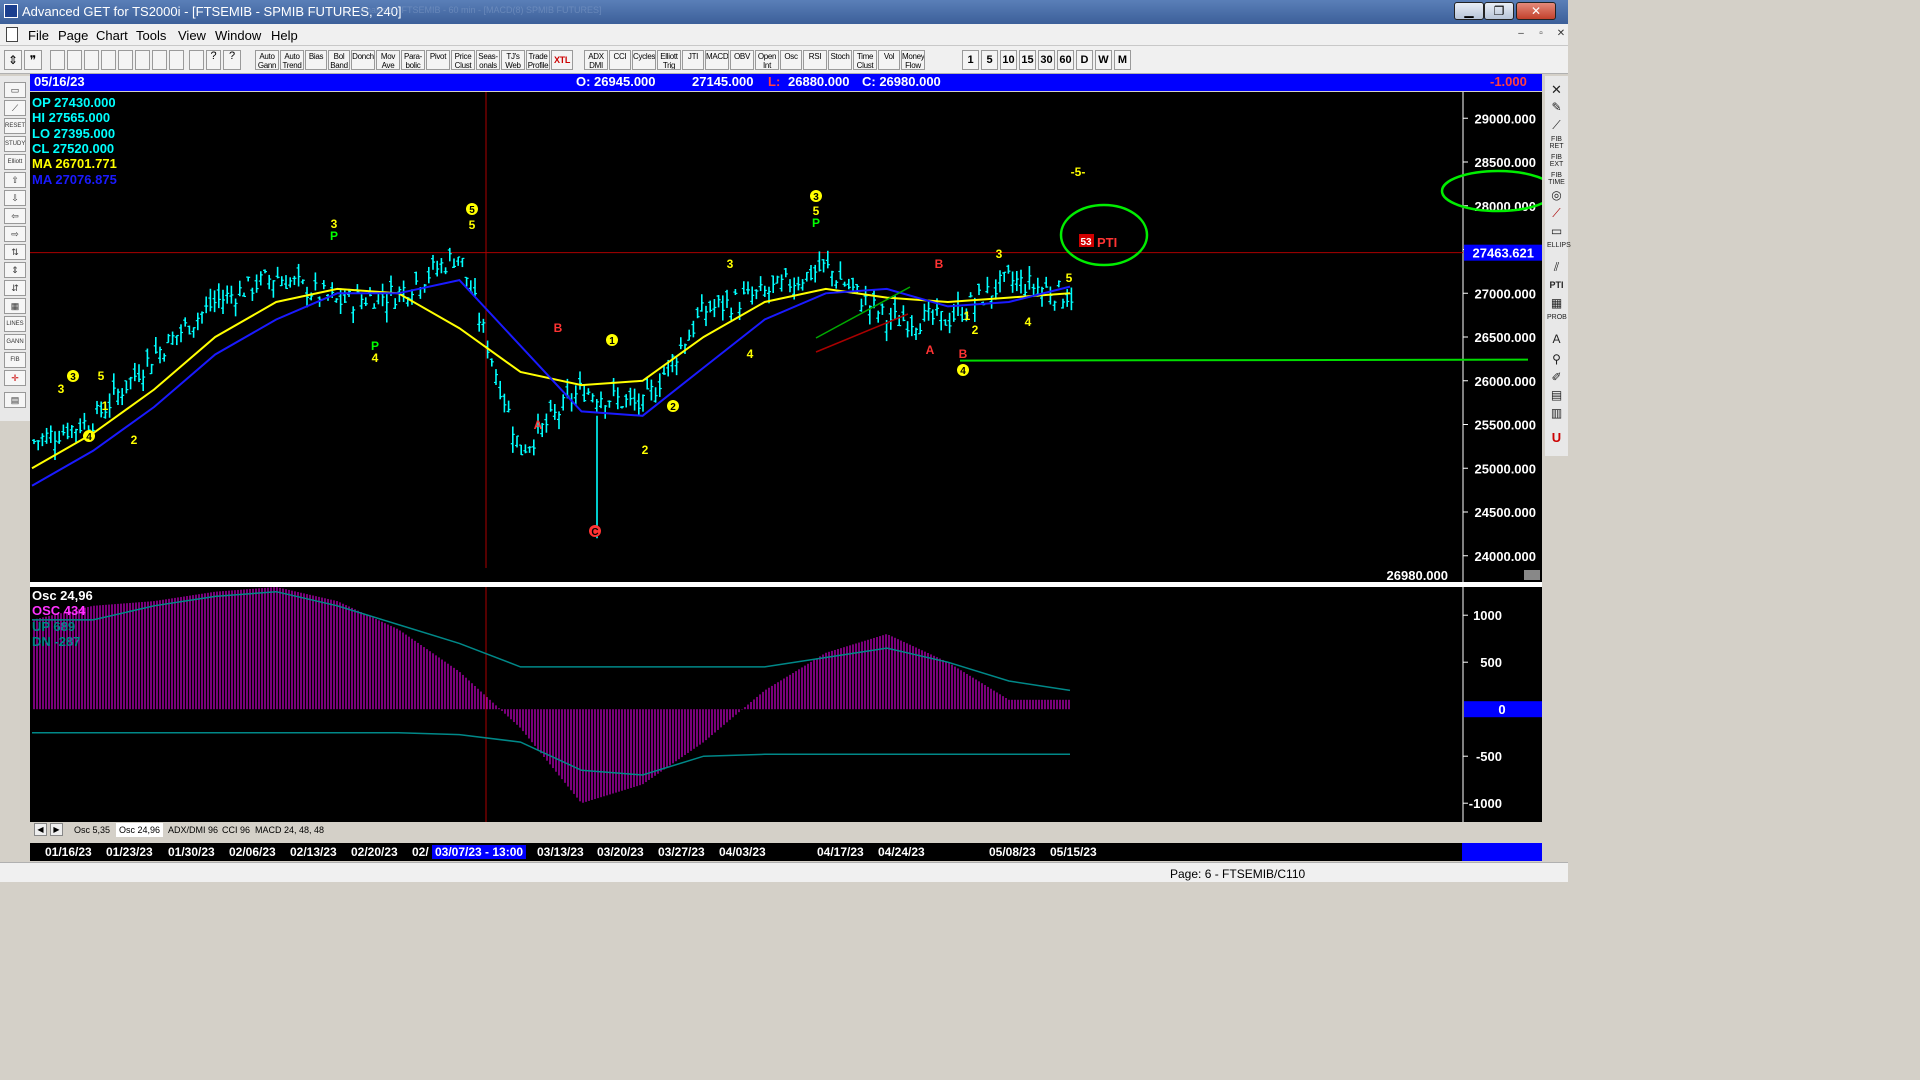 This screenshot has width=1920, height=1080. What do you see at coordinates (232, 60) in the screenshot?
I see `context-help-icon: ?` at bounding box center [232, 60].